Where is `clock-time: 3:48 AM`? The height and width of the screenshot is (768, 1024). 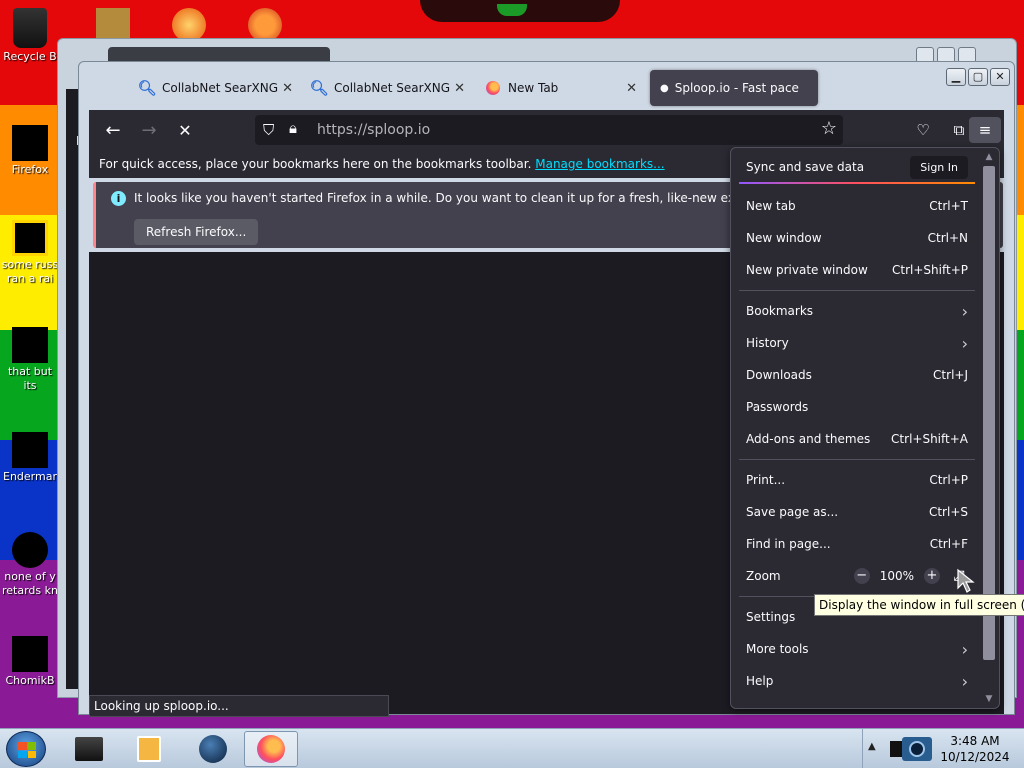 clock-time: 3:48 AM is located at coordinates (975, 741).